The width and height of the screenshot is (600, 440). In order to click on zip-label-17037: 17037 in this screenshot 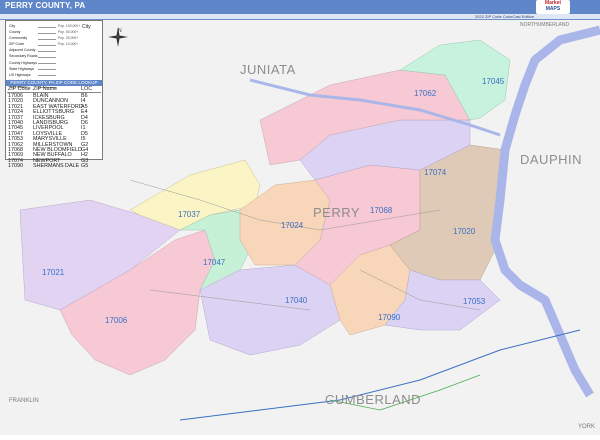, I will do `click(189, 214)`.